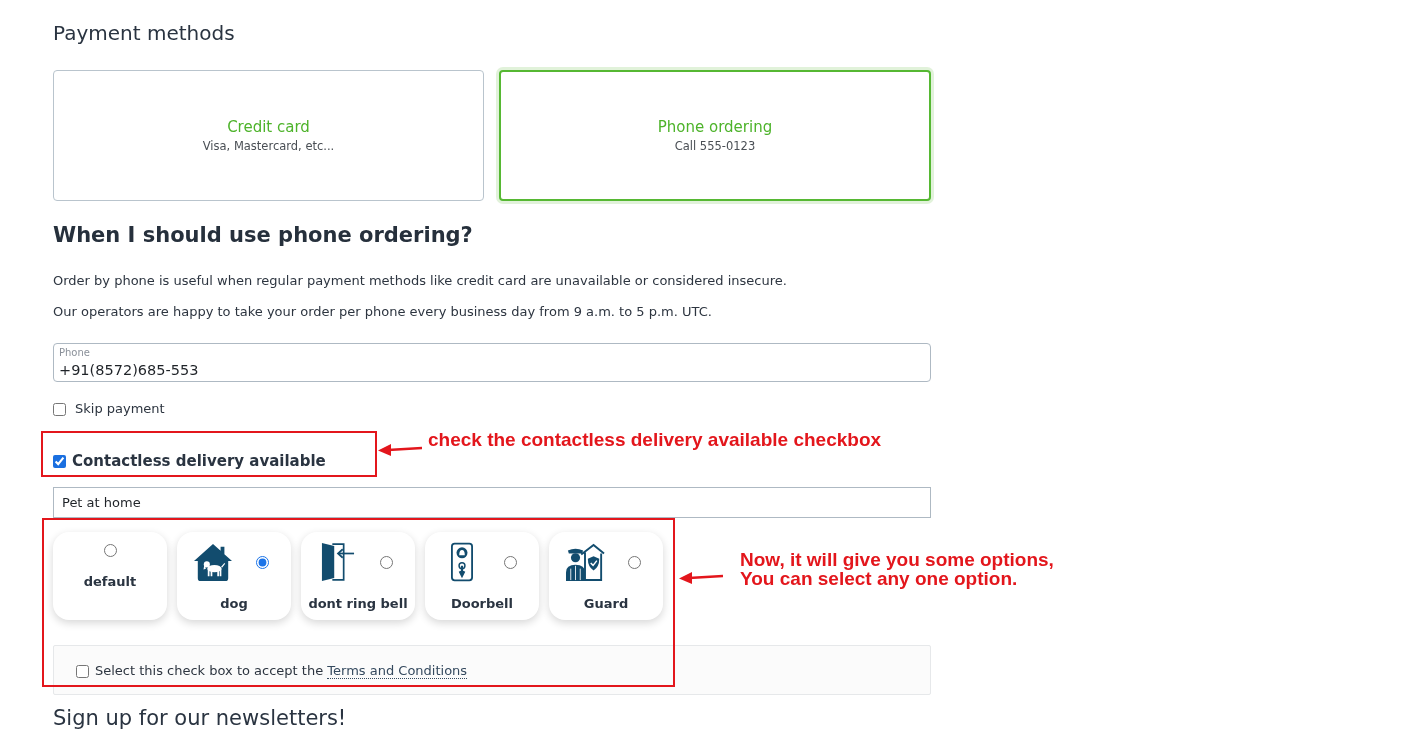 Image resolution: width=1402 pixels, height=734 pixels. I want to click on payment-option-subtitle: Call 555-0123, so click(715, 146).